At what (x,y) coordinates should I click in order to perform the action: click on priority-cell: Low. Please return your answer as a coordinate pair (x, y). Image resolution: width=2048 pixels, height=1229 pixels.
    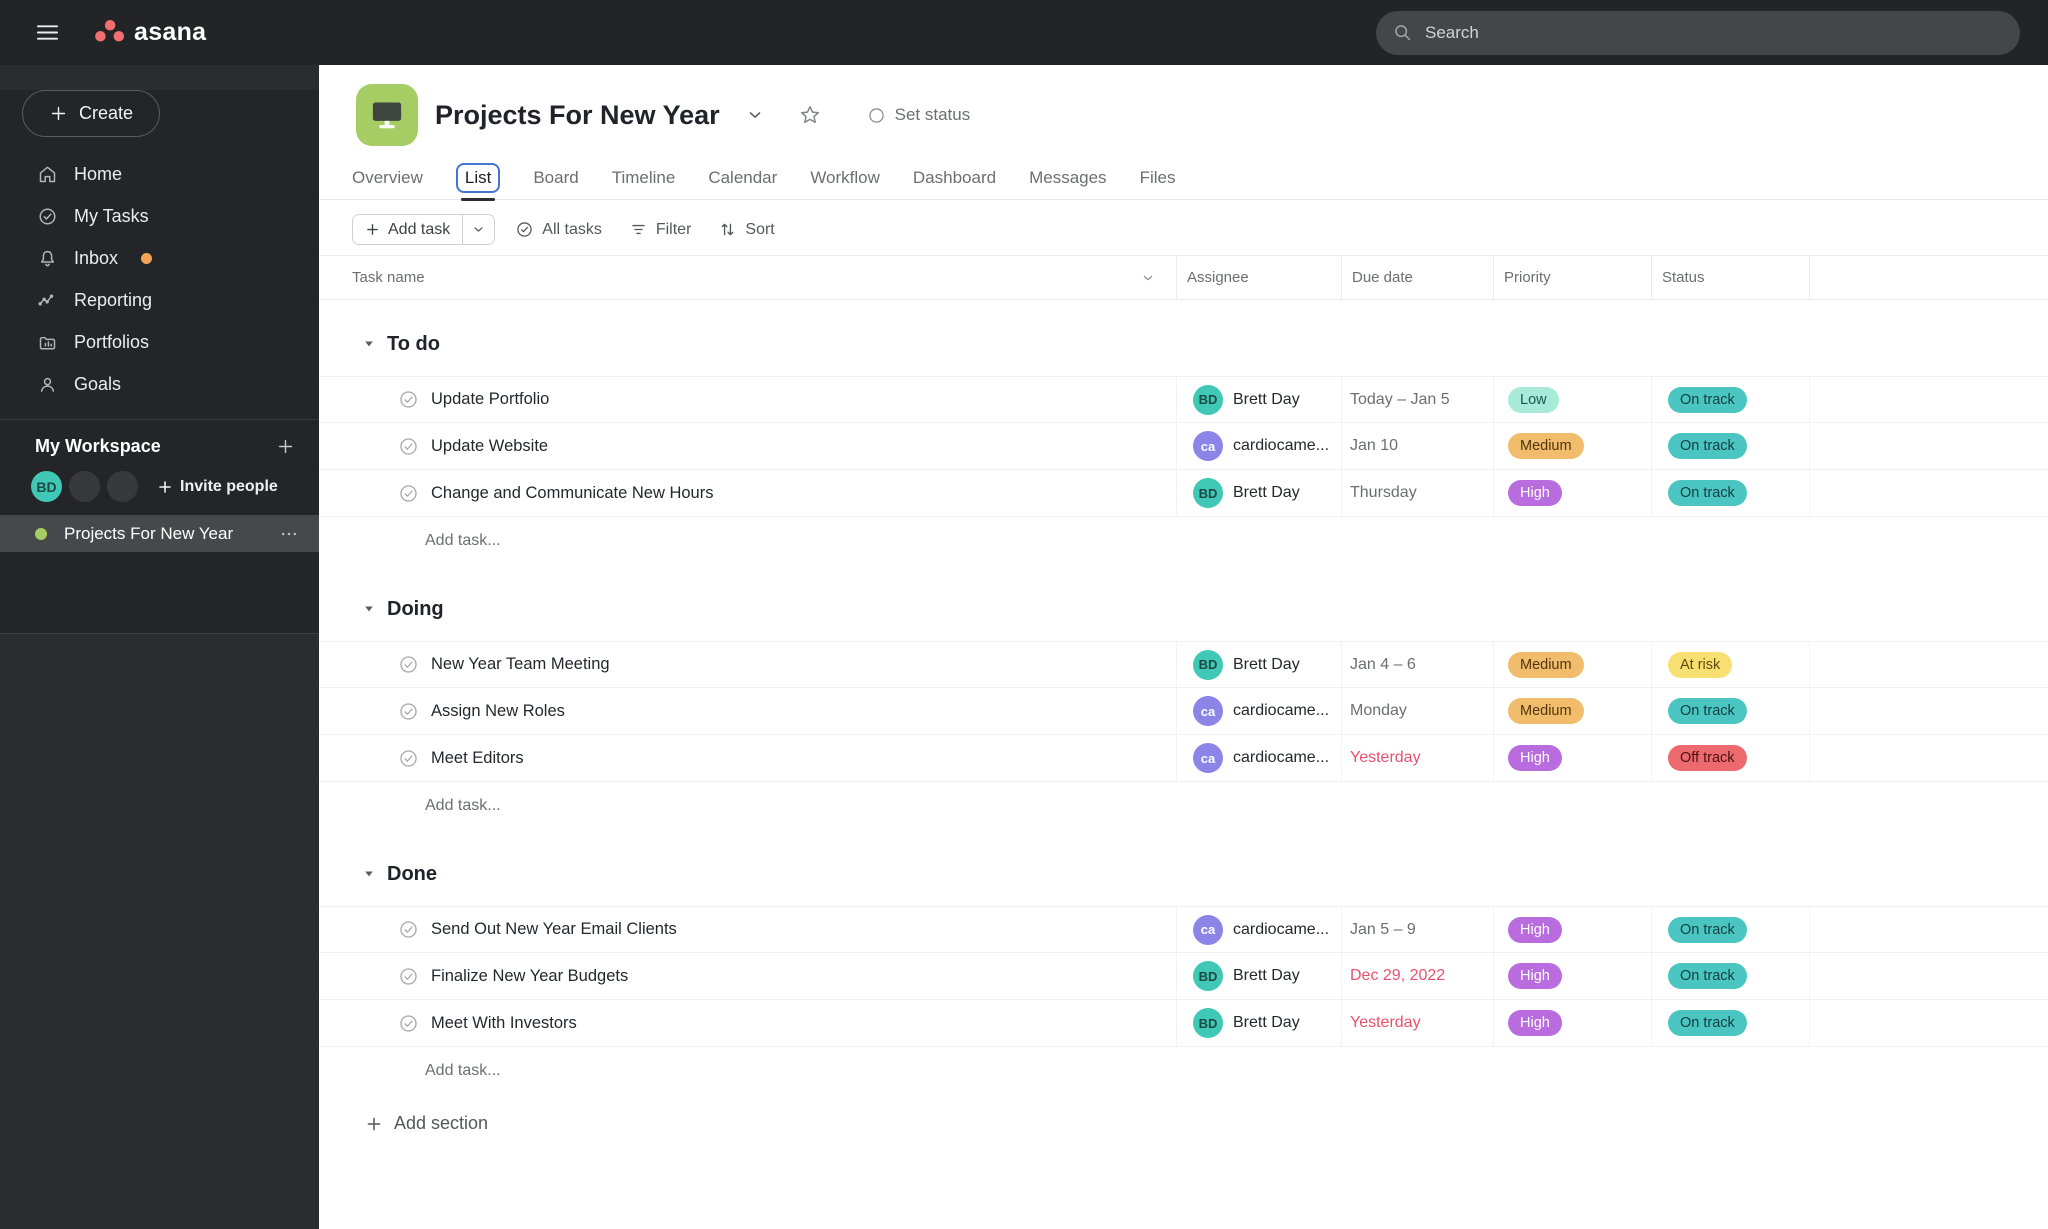
    Looking at the image, I should click on (1573, 399).